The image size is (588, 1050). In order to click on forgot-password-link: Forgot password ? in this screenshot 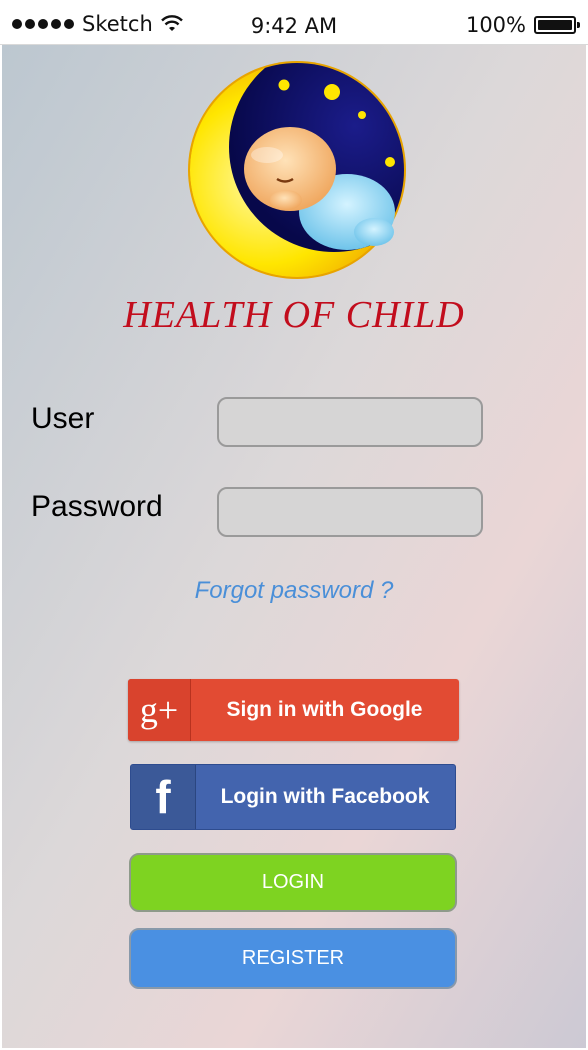, I will do `click(294, 591)`.